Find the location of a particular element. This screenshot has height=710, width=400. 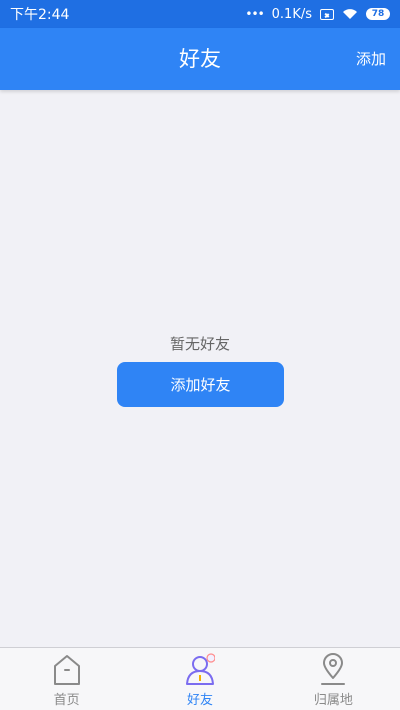

location-icon is located at coordinates (333, 669).